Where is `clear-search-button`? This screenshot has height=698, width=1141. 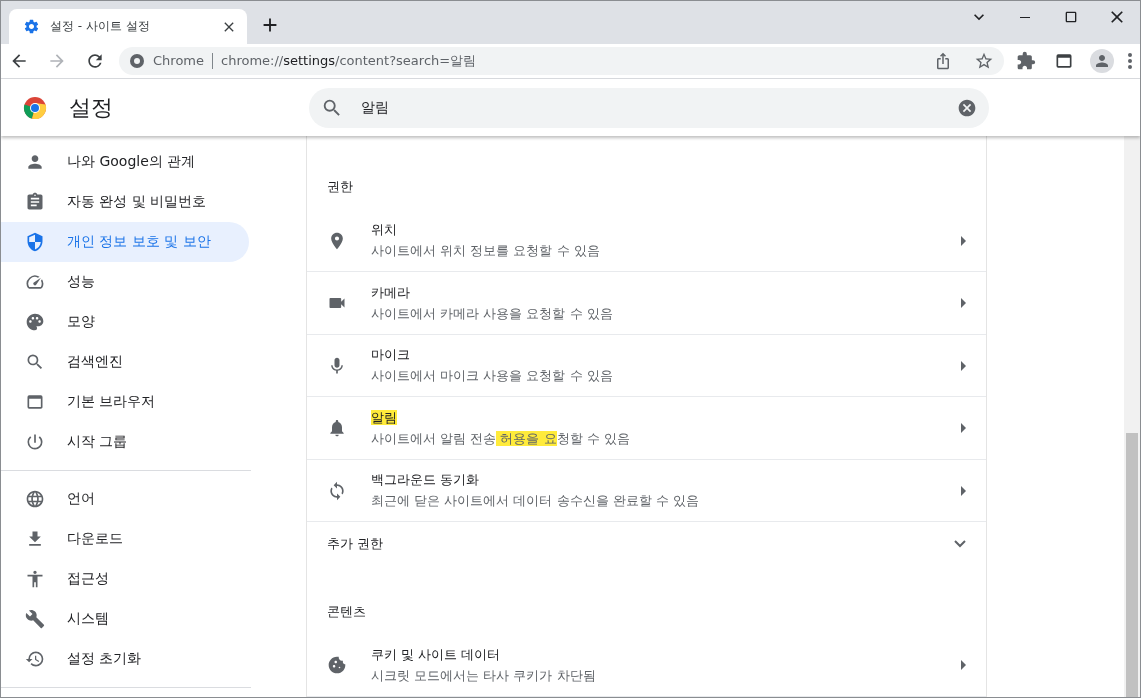
clear-search-button is located at coordinates (967, 107).